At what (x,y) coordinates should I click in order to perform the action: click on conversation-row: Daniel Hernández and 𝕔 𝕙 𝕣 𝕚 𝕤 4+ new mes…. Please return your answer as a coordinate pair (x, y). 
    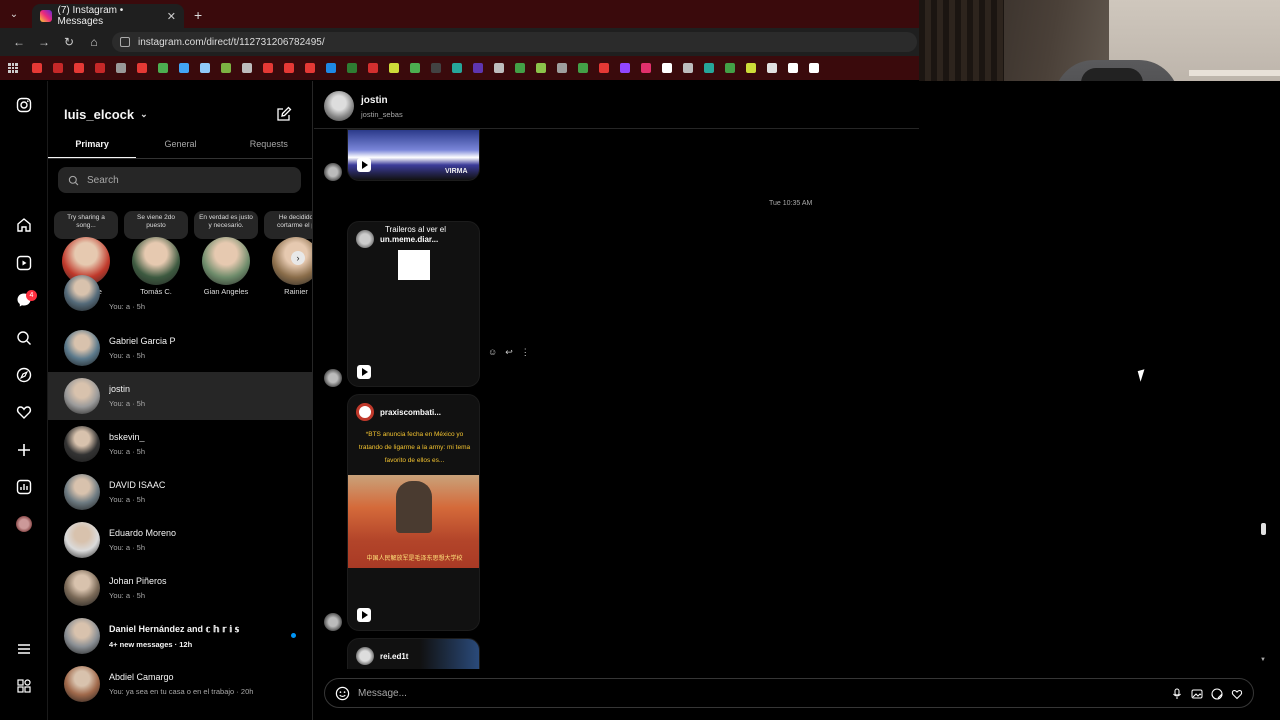
    Looking at the image, I should click on (180, 636).